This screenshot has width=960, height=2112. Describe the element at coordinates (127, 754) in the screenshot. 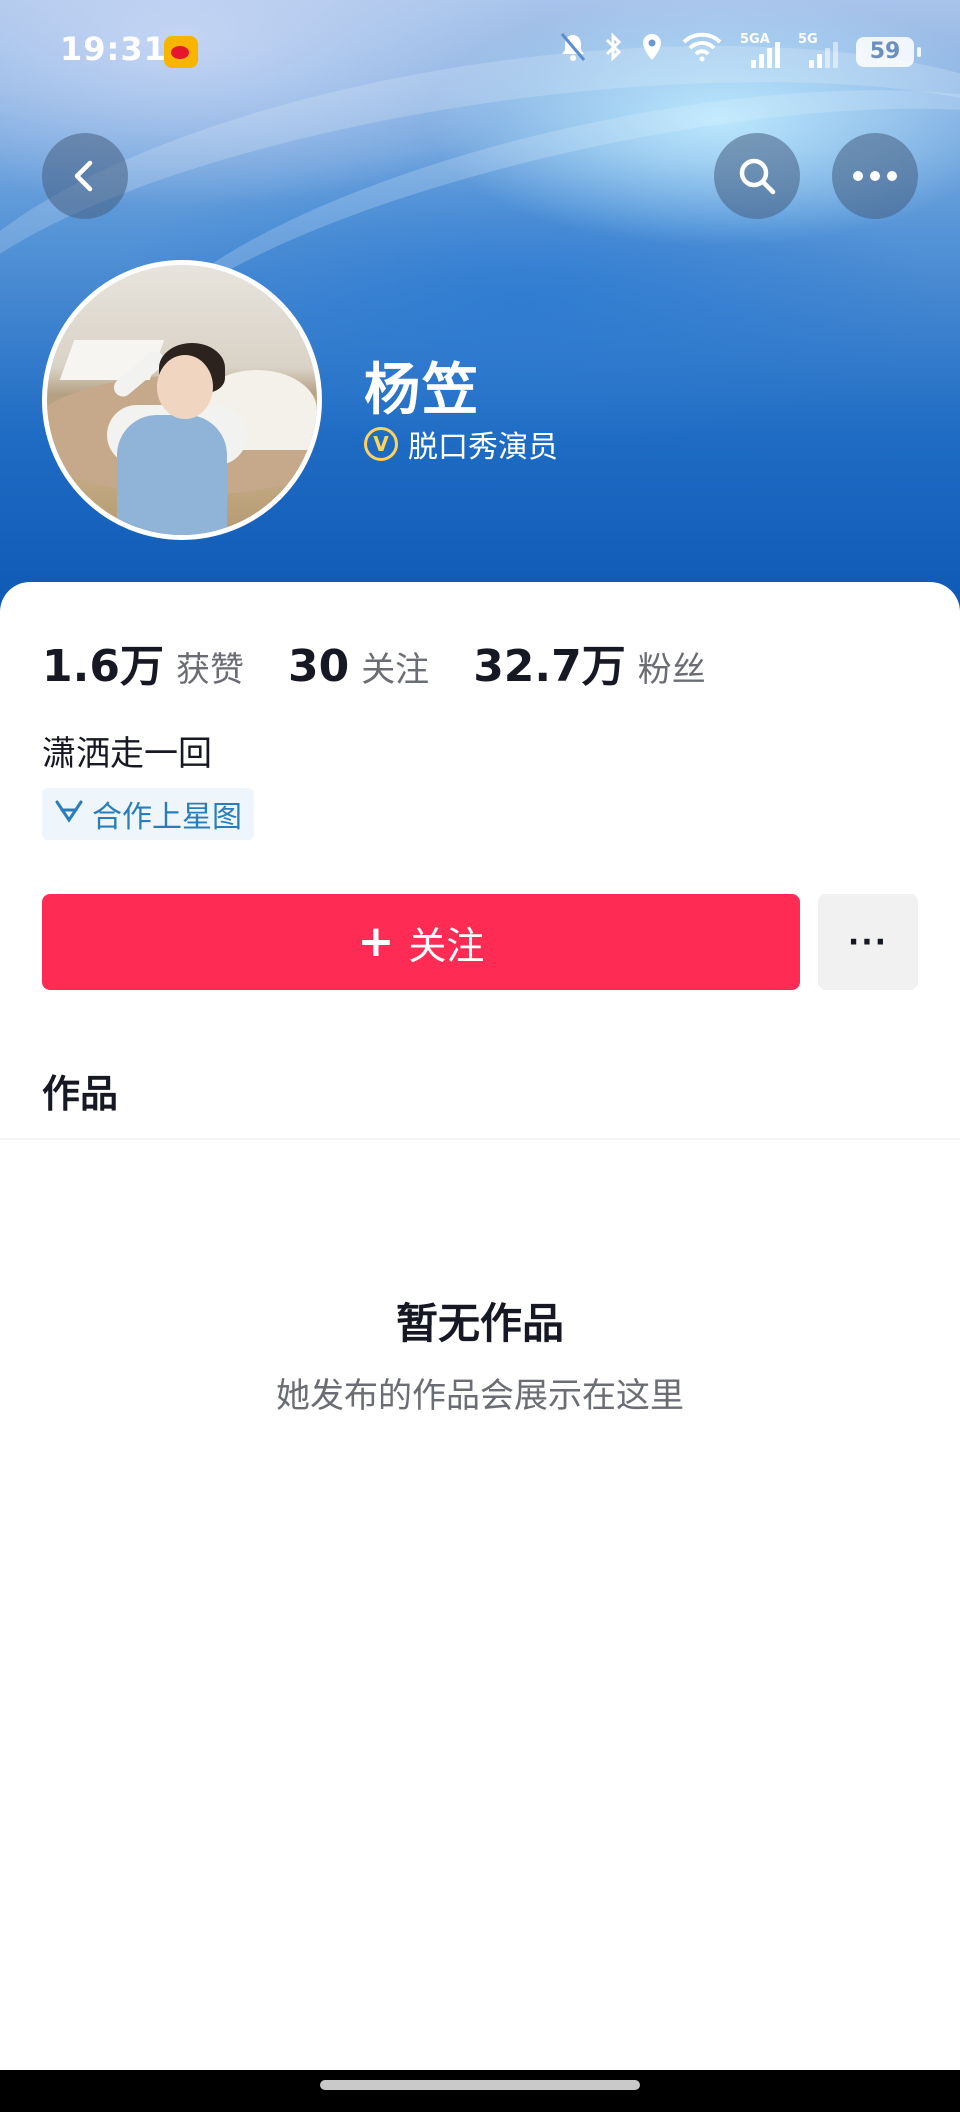

I see `profile-bio: 潇洒走一回` at that location.